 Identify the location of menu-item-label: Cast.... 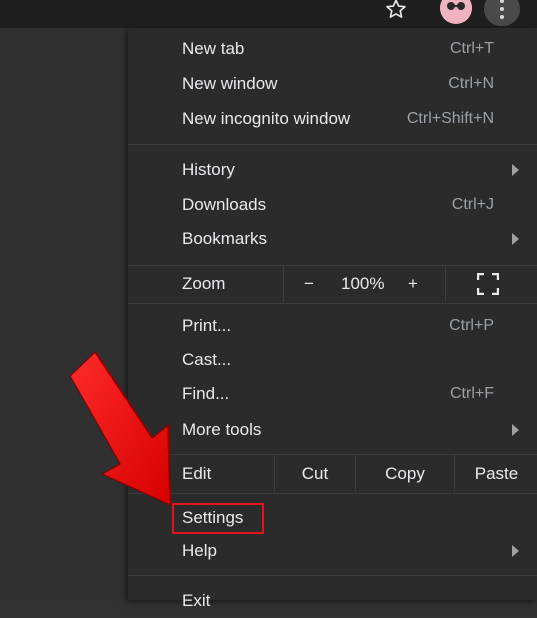
(207, 359).